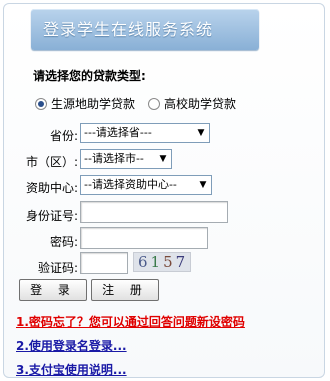 This screenshot has height=381, width=330. I want to click on radio-label: 高校助学贷款, so click(200, 104).